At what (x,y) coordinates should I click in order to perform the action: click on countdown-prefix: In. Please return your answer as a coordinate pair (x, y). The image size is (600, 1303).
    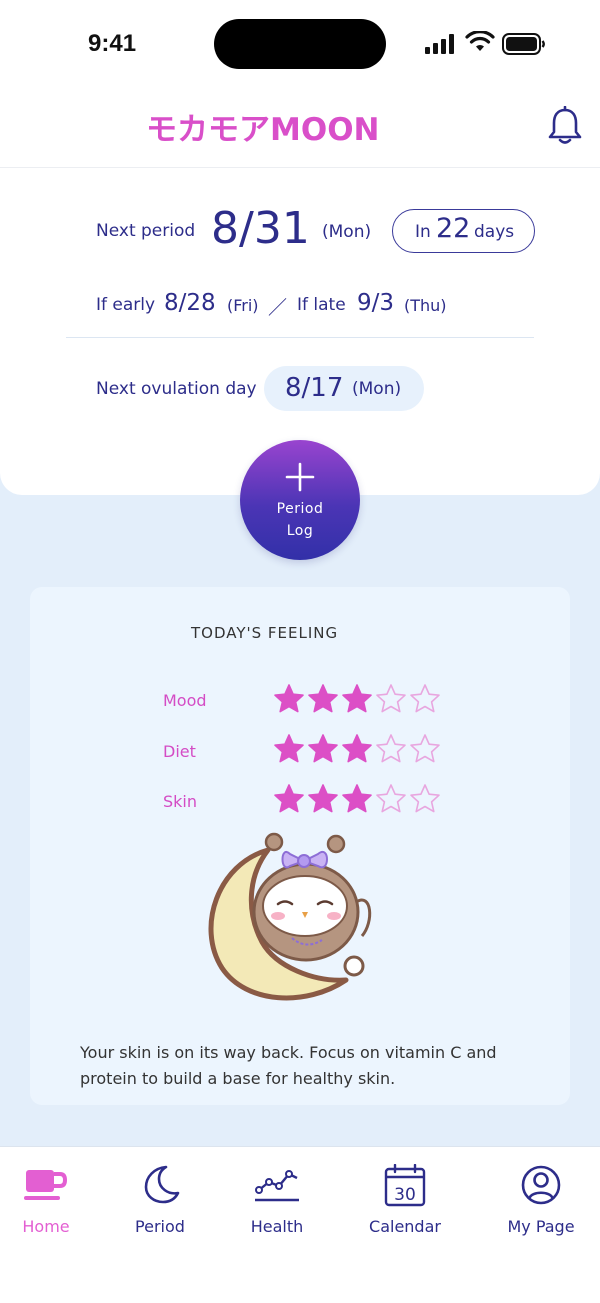
    Looking at the image, I should click on (423, 232).